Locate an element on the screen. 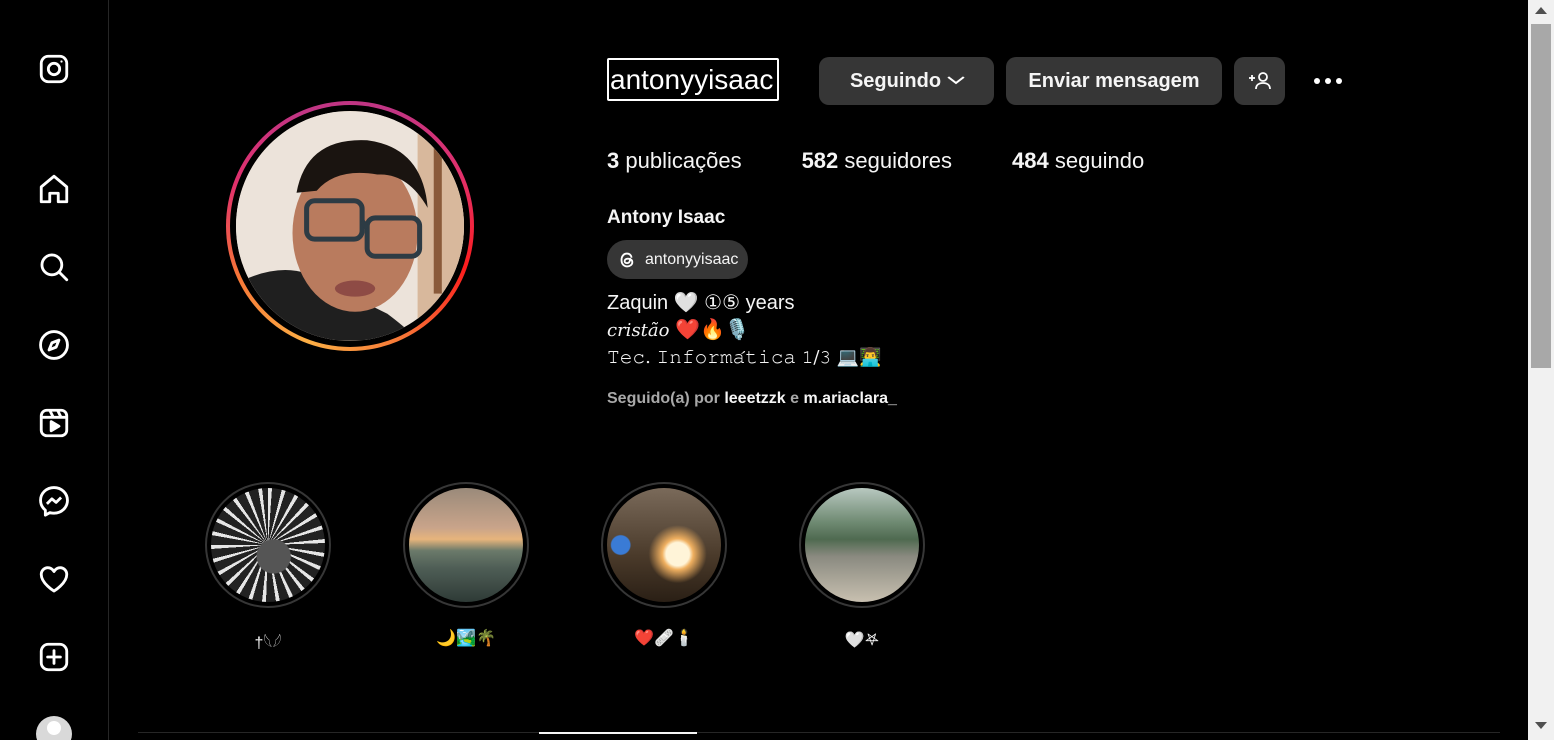 Image resolution: width=1554 pixels, height=740 pixels. followers-count: 582 is located at coordinates (820, 160).